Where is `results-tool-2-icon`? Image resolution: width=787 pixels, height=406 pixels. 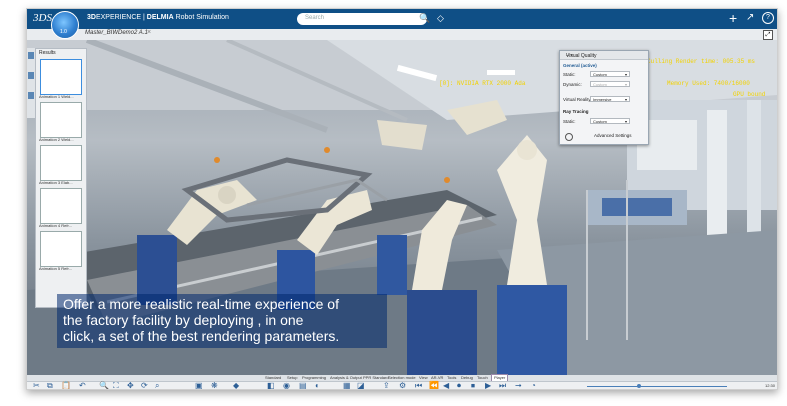 results-tool-2-icon is located at coordinates (31, 75).